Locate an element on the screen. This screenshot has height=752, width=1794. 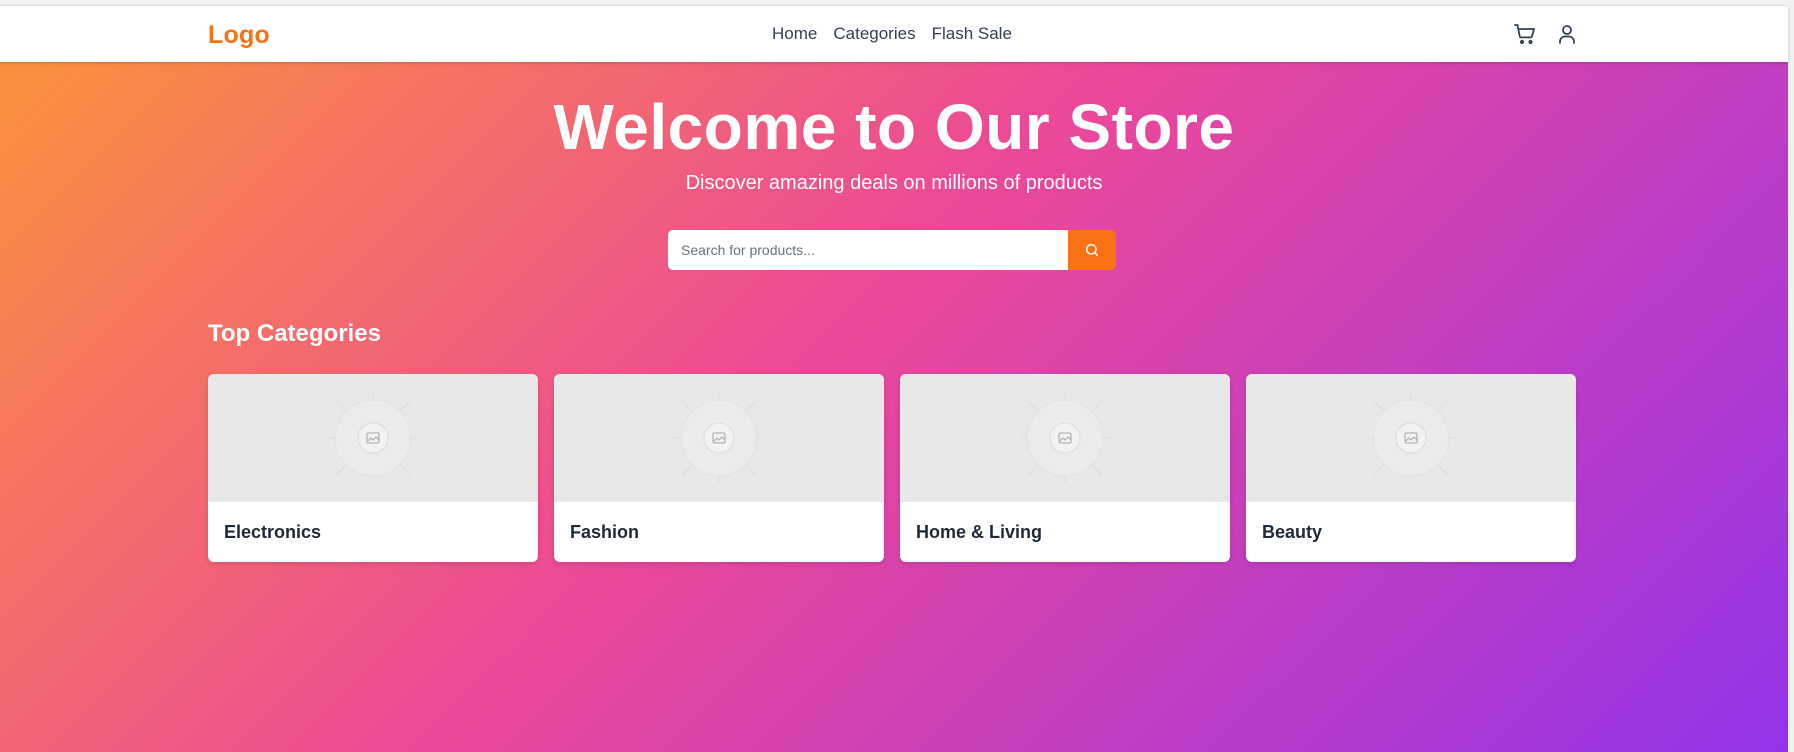
navbar: Logo Home Categories Flash Sale is located at coordinates (894, 34).